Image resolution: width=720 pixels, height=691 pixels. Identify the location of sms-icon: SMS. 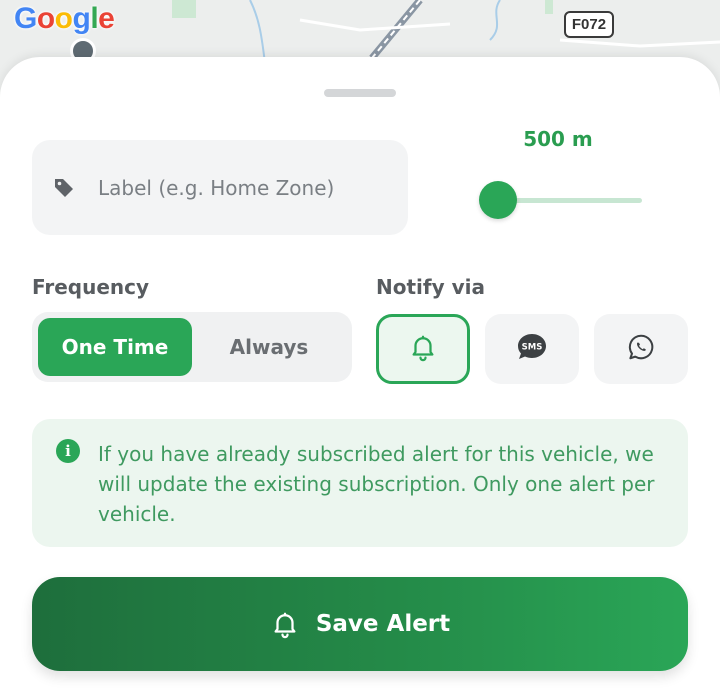
(532, 349).